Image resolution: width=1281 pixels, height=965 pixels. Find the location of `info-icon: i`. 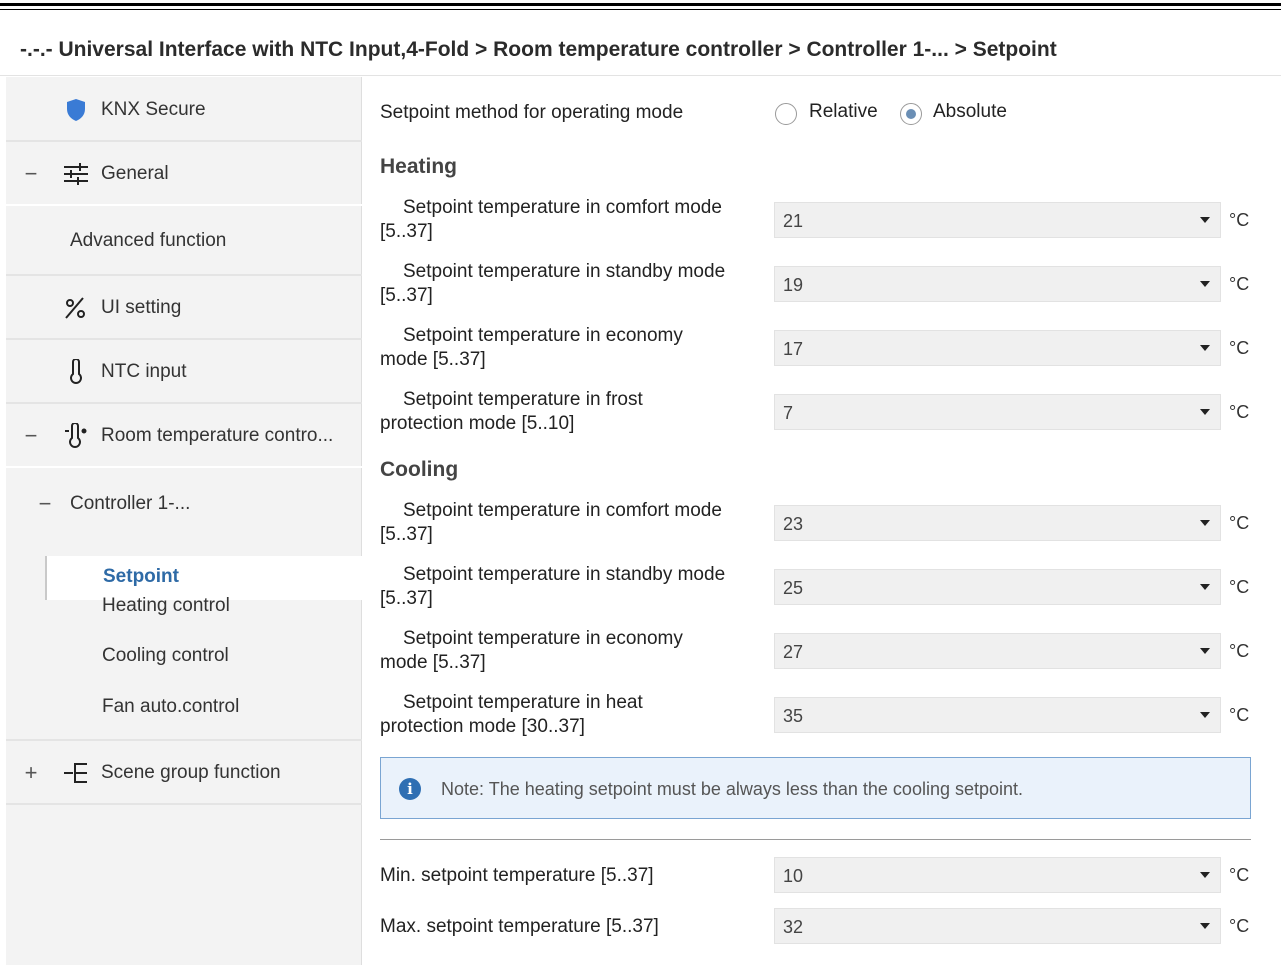

info-icon: i is located at coordinates (410, 789).